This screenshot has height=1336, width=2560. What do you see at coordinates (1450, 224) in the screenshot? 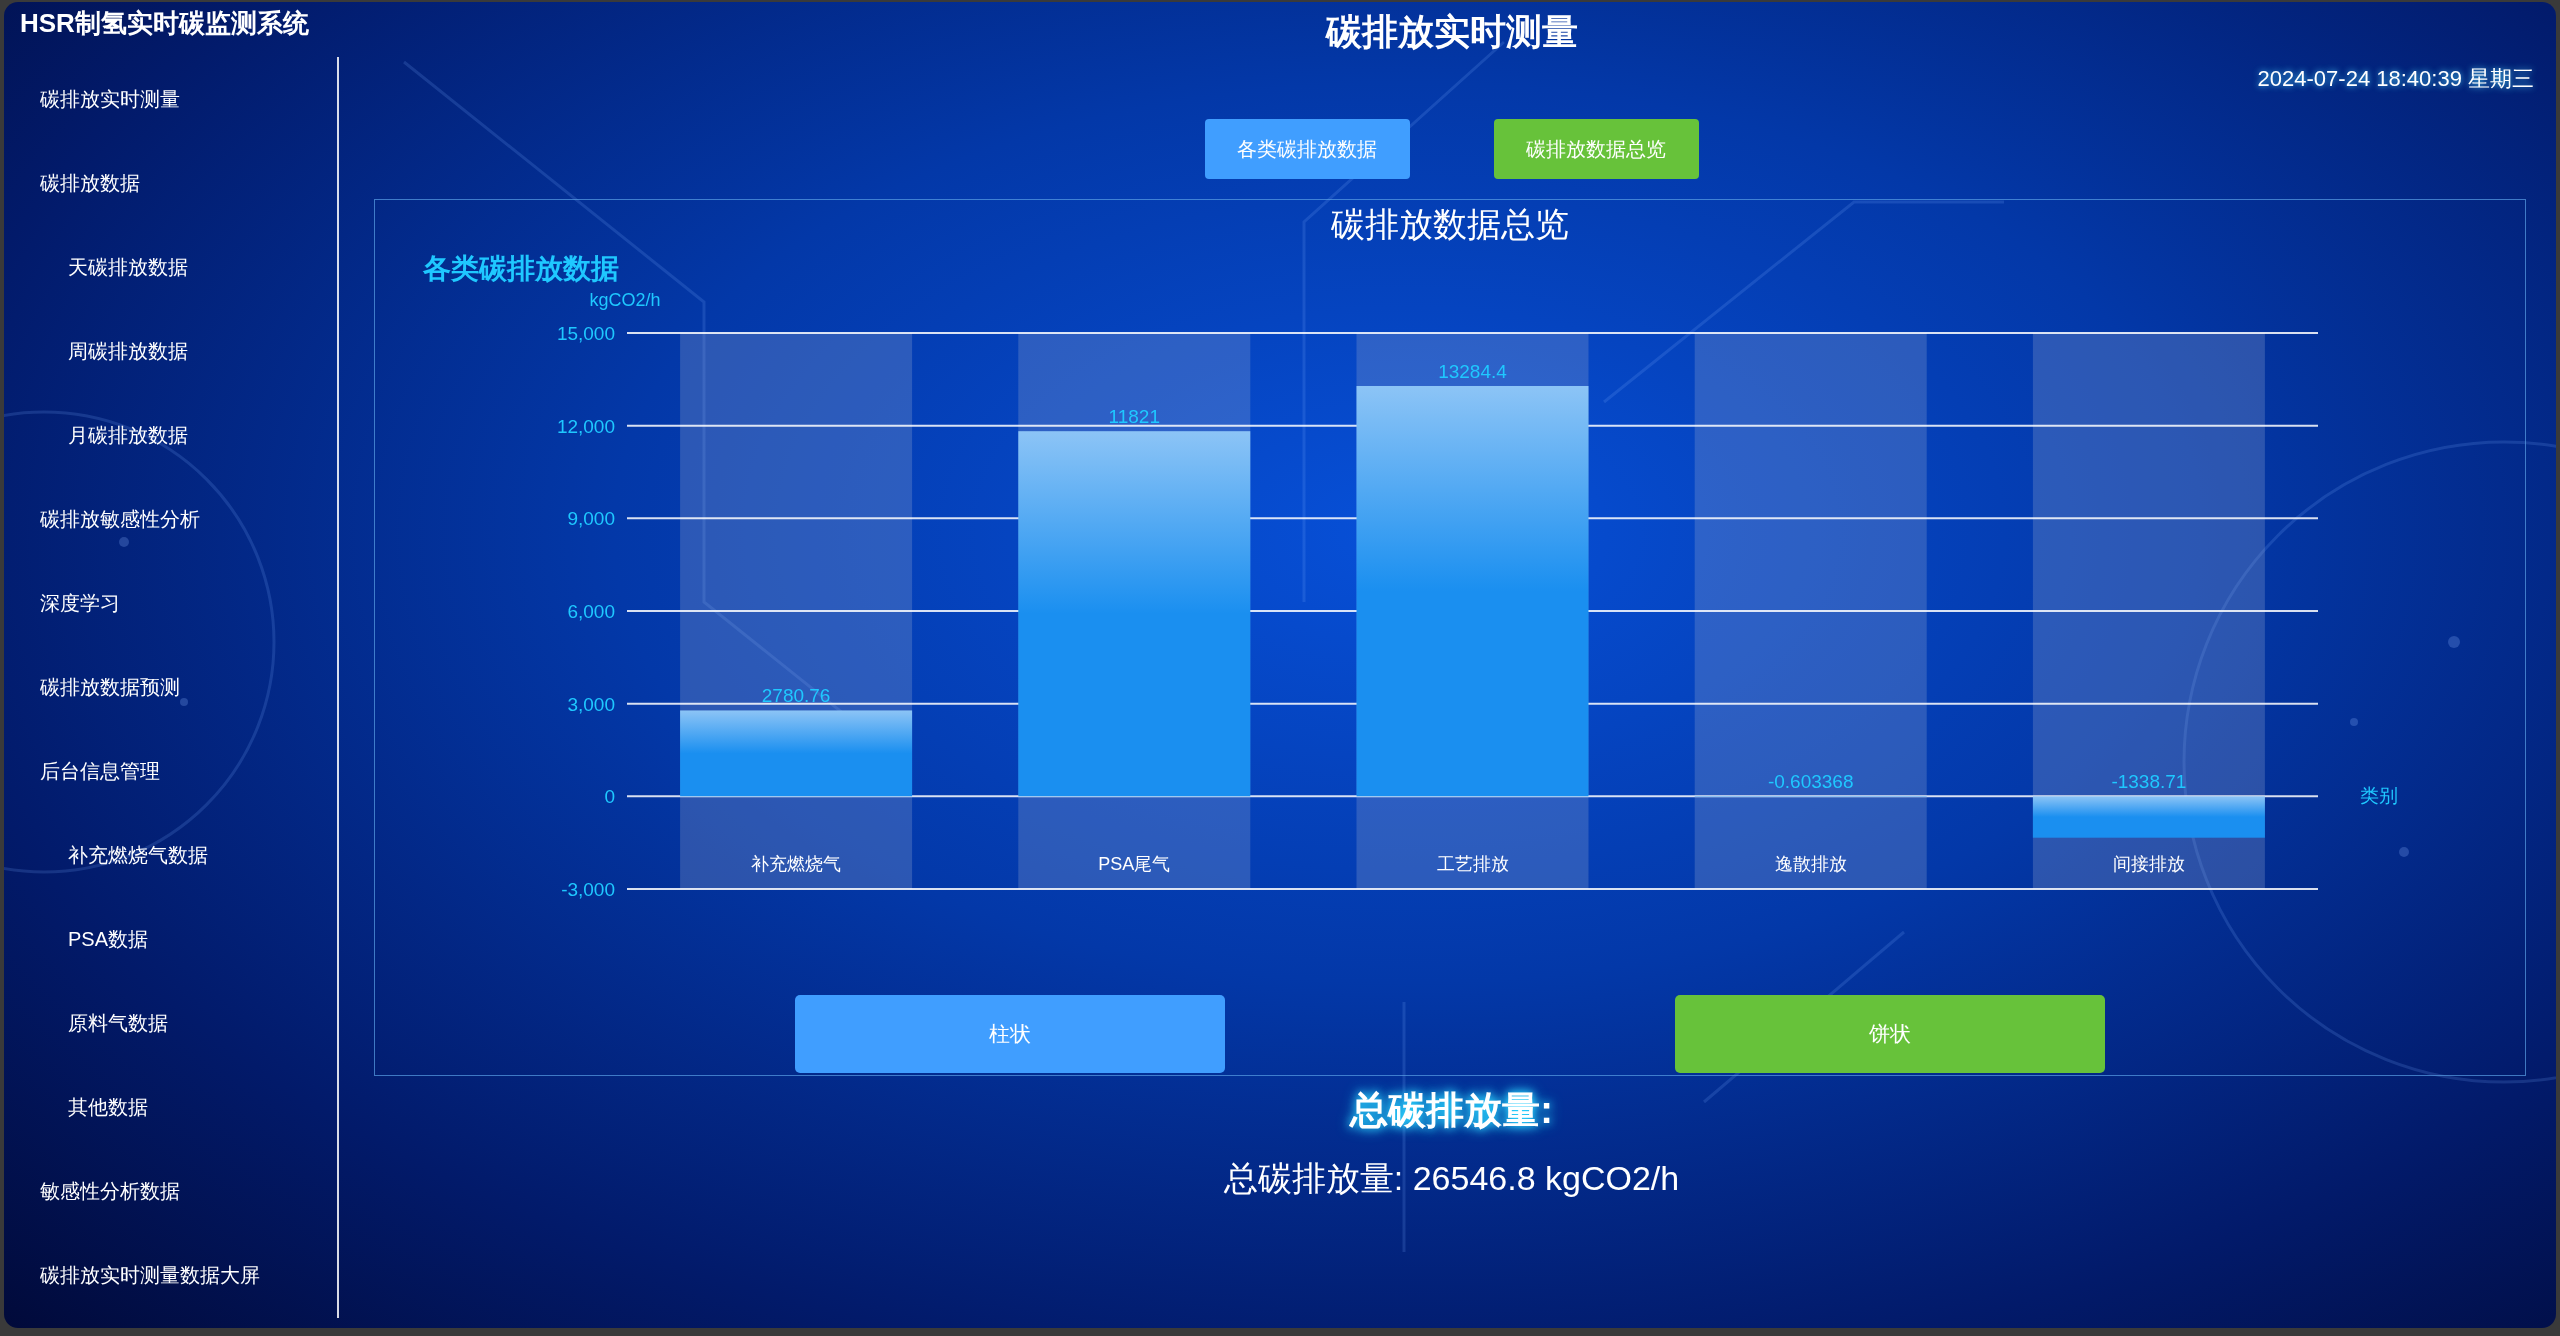
I see `panel-title: 碳排放数据总览` at bounding box center [1450, 224].